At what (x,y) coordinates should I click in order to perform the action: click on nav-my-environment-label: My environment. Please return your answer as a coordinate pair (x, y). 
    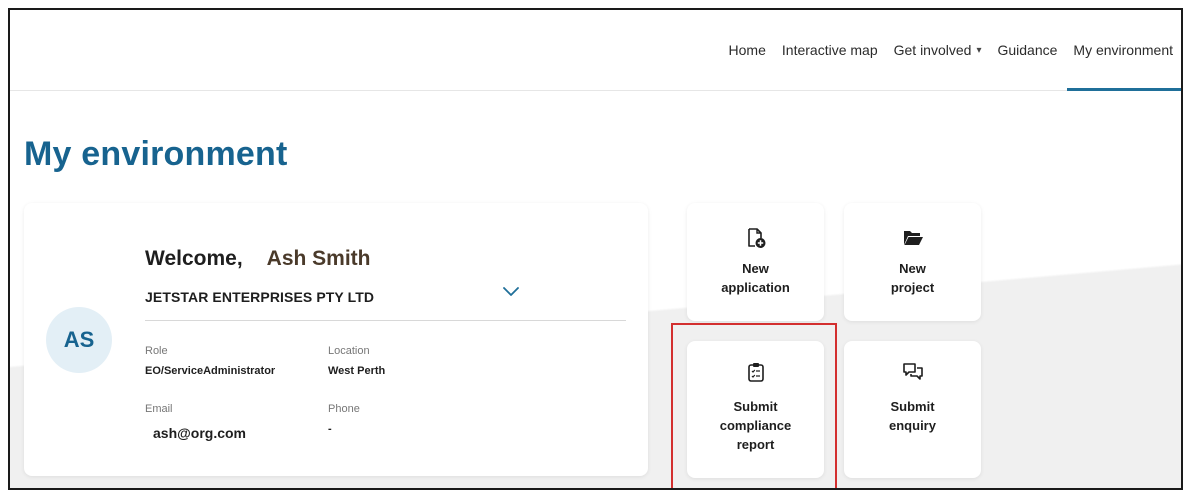
    Looking at the image, I should click on (1123, 50).